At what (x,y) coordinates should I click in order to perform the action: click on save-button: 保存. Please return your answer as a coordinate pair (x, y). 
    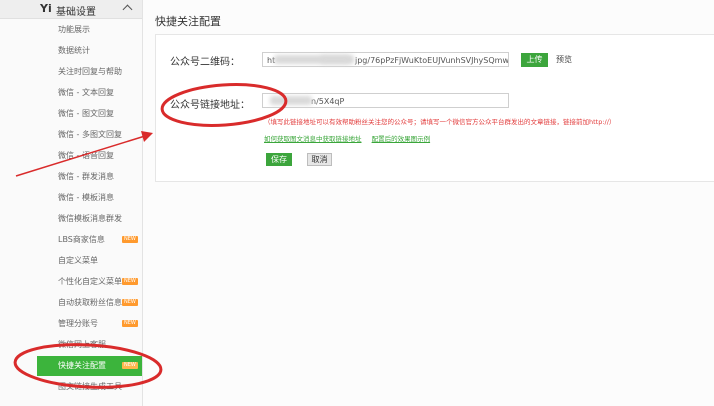
    Looking at the image, I should click on (279, 159).